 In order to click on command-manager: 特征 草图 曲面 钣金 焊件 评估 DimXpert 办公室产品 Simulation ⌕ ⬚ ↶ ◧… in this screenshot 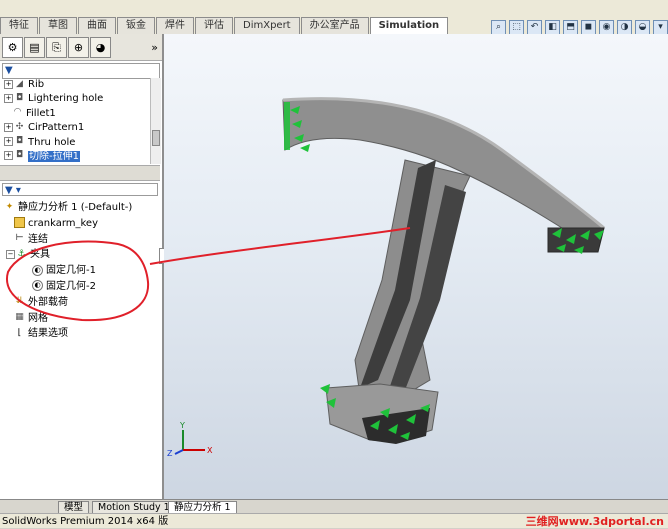, I will do `click(334, 17)`.